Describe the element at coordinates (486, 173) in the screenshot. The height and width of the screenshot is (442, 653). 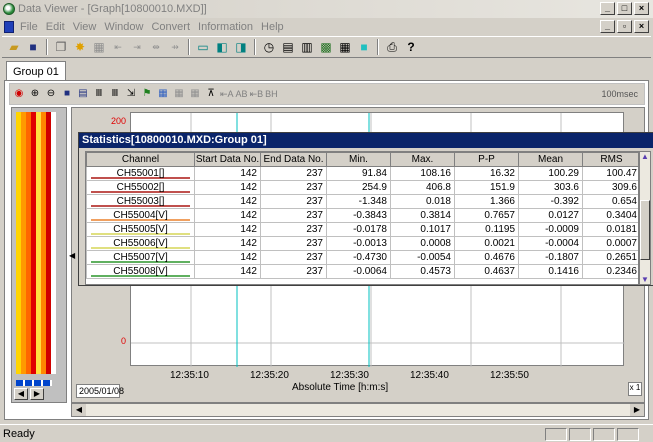
I see `table-cell: 16.32` at that location.